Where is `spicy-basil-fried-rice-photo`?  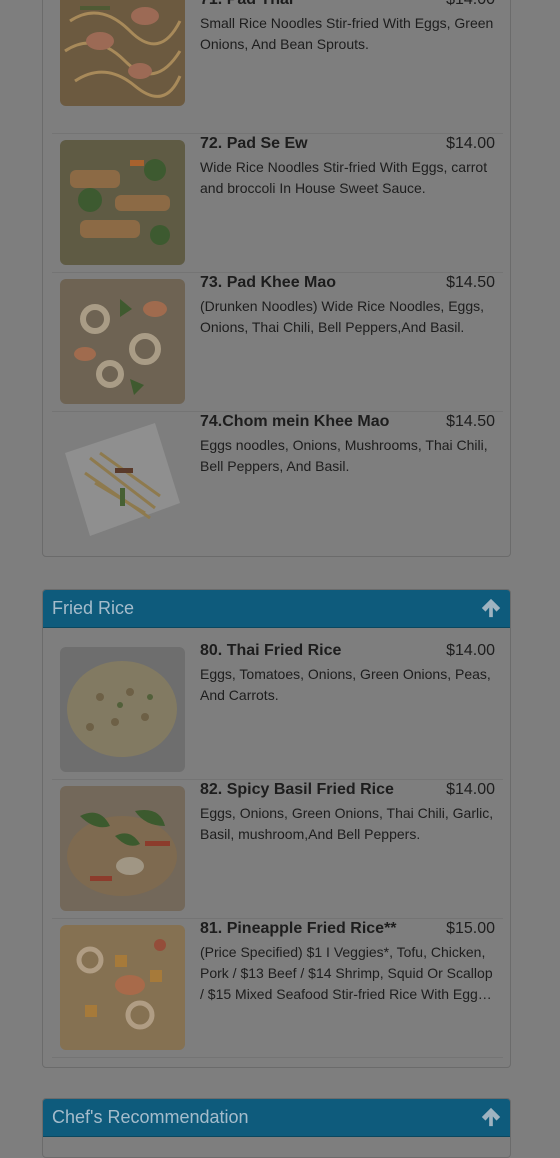
spicy-basil-fried-rice-photo is located at coordinates (122, 848).